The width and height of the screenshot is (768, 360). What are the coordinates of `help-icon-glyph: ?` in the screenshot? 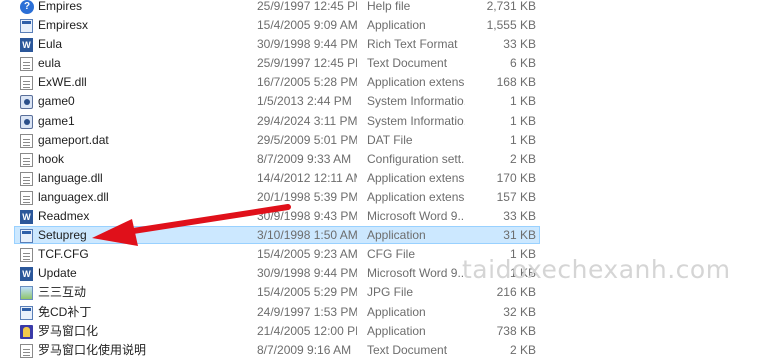 It's located at (27, 7).